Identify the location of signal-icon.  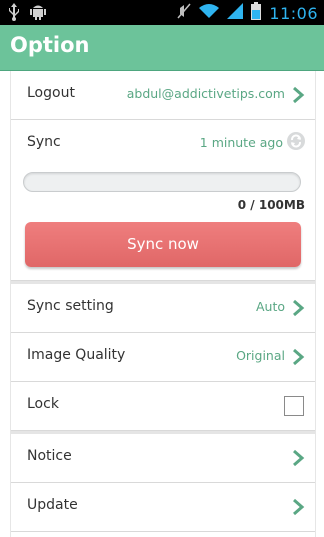
(235, 13).